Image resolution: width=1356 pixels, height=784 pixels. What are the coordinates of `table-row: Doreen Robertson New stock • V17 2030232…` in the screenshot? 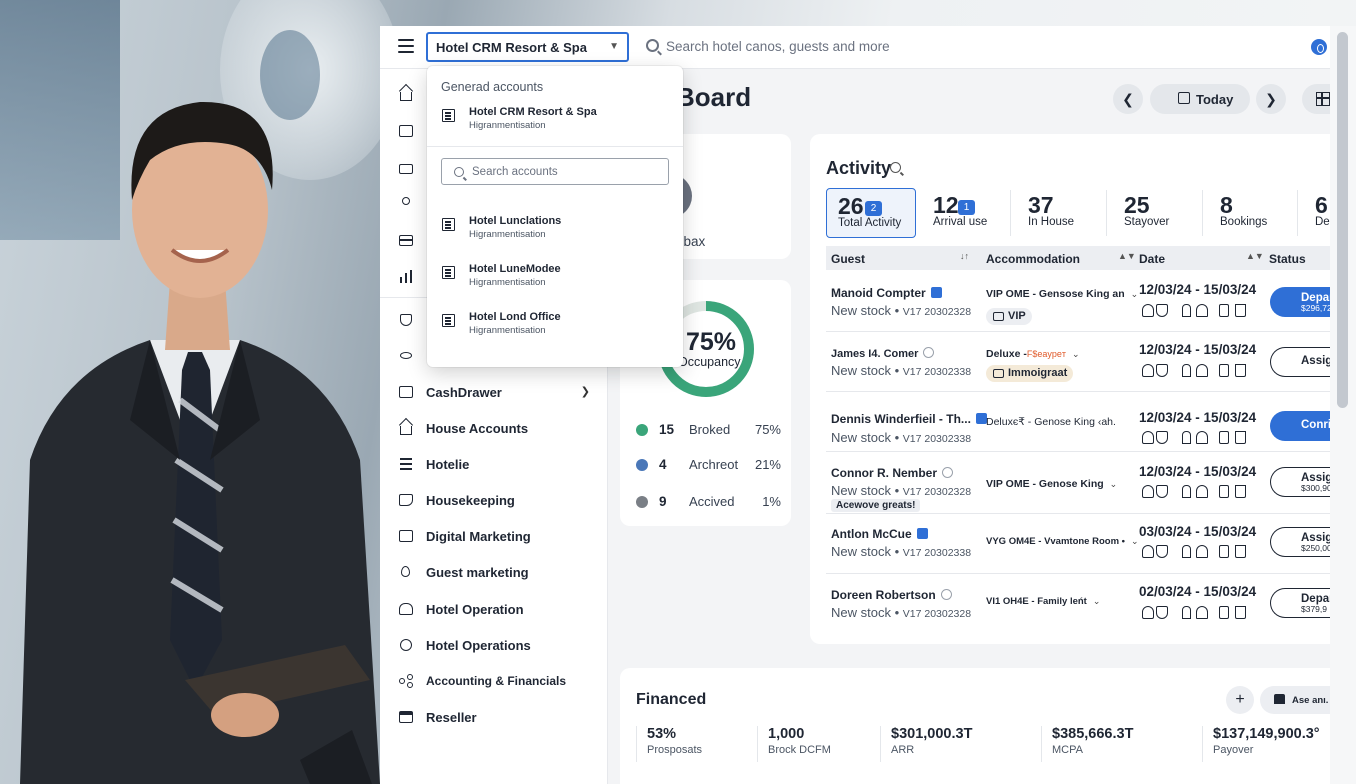 It's located at (1091, 604).